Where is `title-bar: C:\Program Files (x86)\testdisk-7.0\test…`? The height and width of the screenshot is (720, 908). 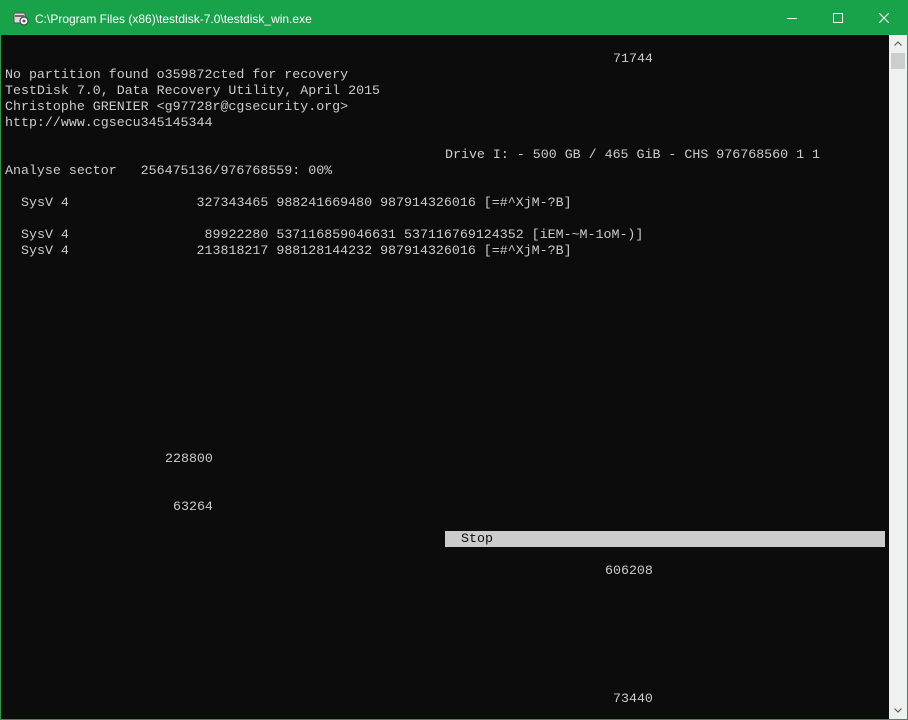 title-bar: C:\Program Files (x86)\testdisk-7.0\test… is located at coordinates (454, 18).